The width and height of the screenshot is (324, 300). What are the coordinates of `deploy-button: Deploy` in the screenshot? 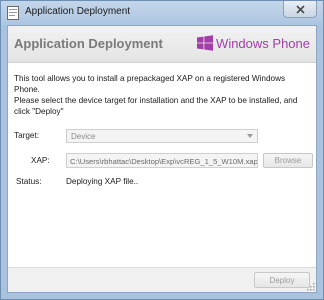 It's located at (282, 280).